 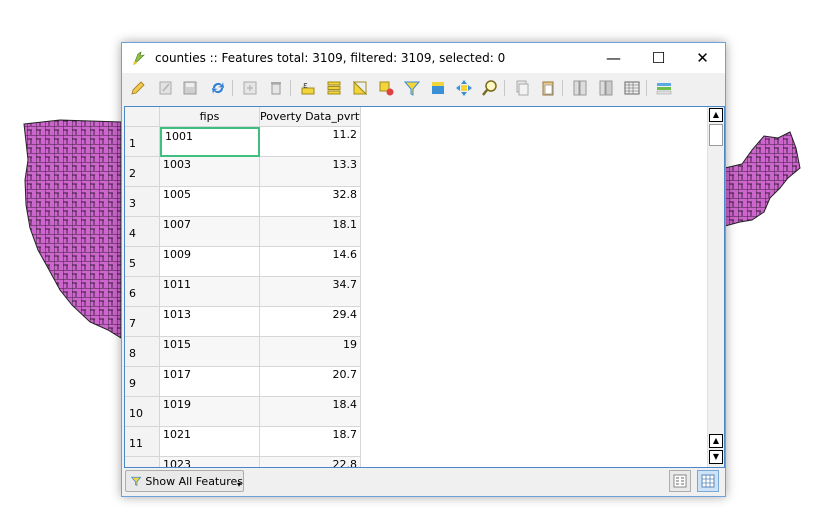 I want to click on table-row: 3 1005 32.8, so click(x=243, y=202).